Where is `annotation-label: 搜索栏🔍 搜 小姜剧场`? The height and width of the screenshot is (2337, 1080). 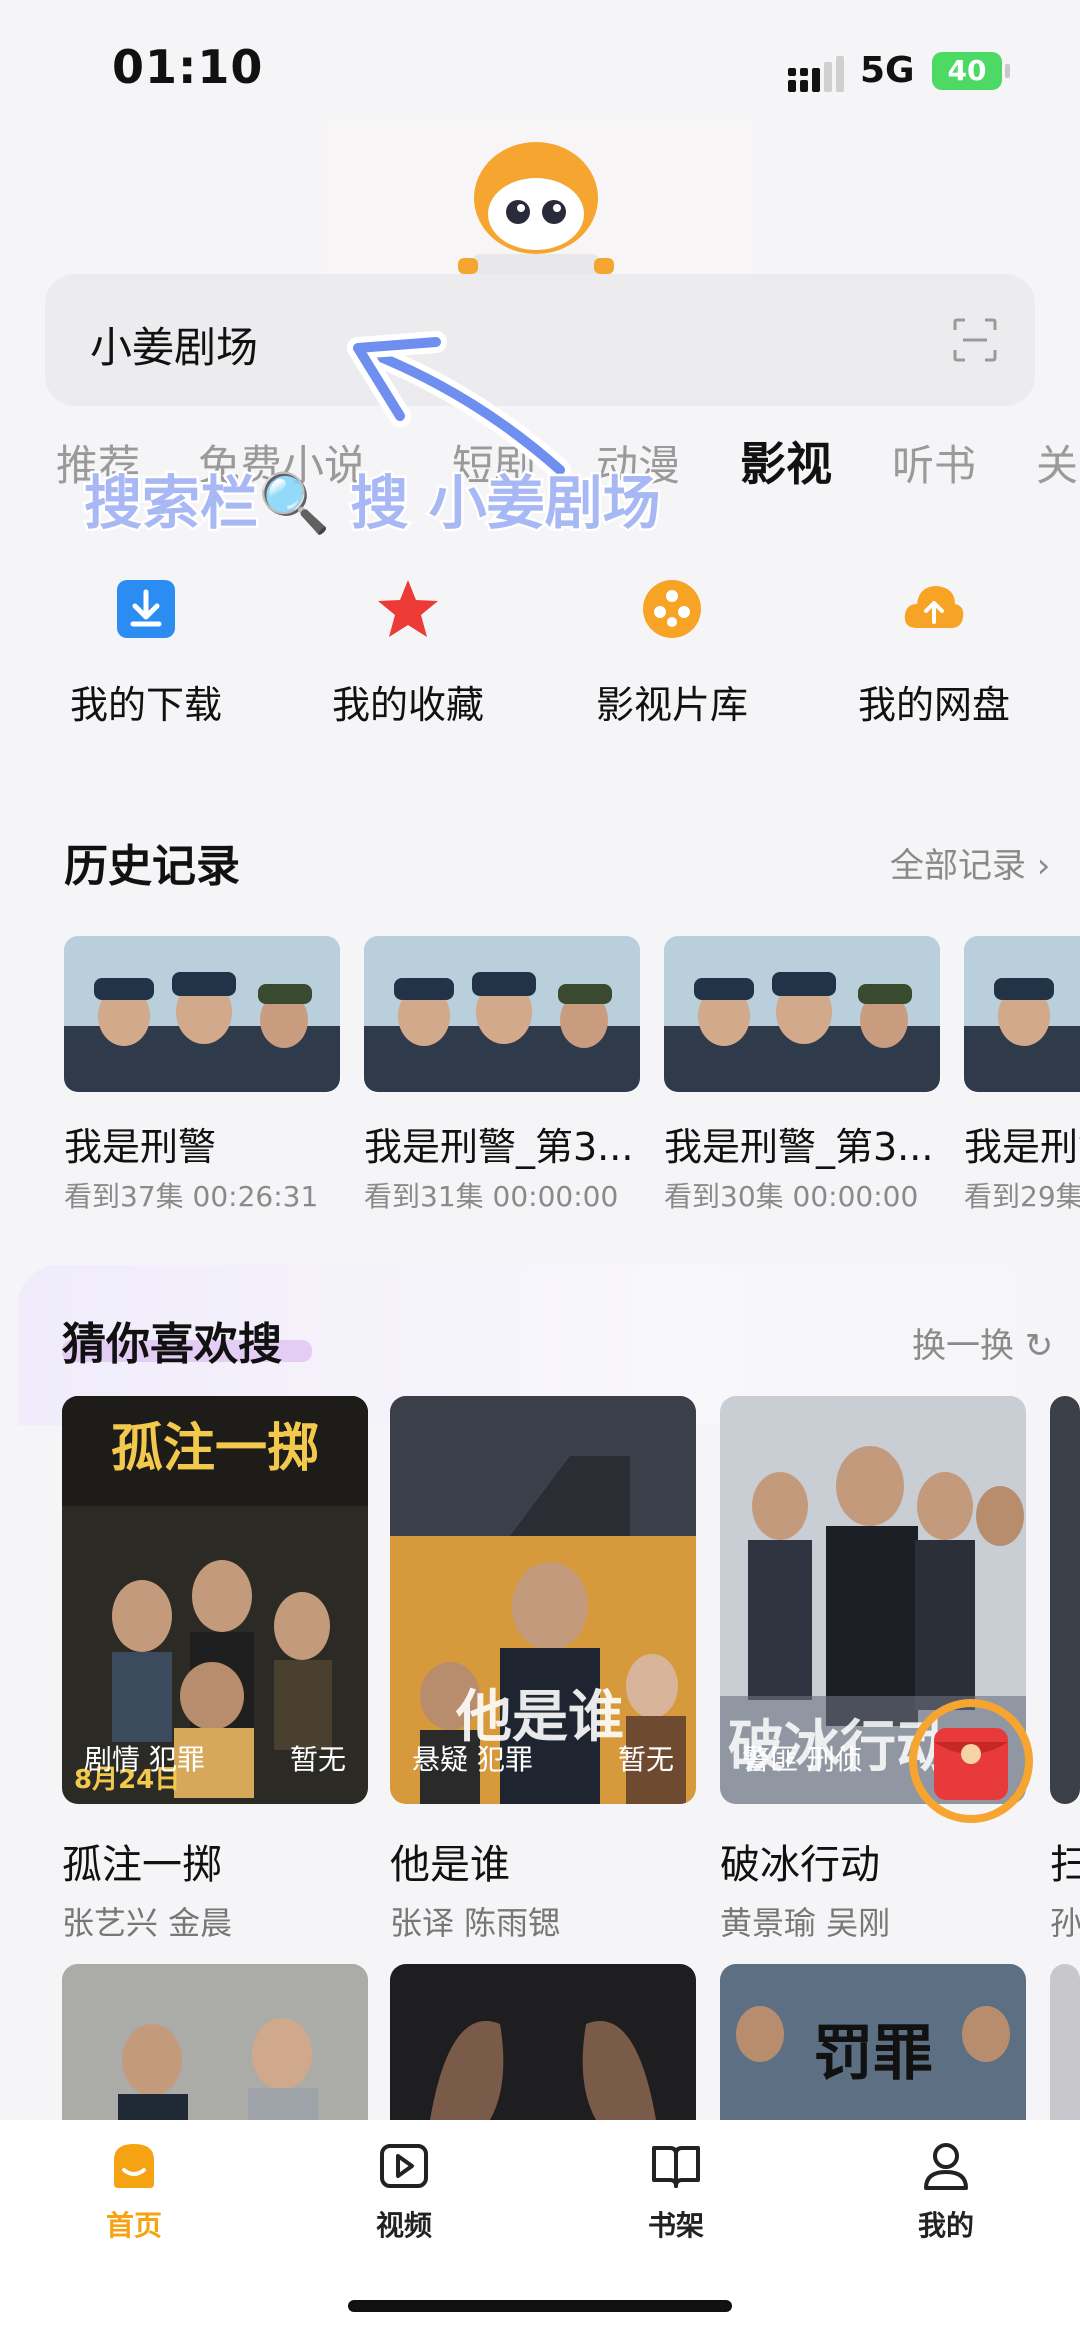
annotation-label: 搜索栏🔍 搜 小姜剧场 is located at coordinates (373, 502).